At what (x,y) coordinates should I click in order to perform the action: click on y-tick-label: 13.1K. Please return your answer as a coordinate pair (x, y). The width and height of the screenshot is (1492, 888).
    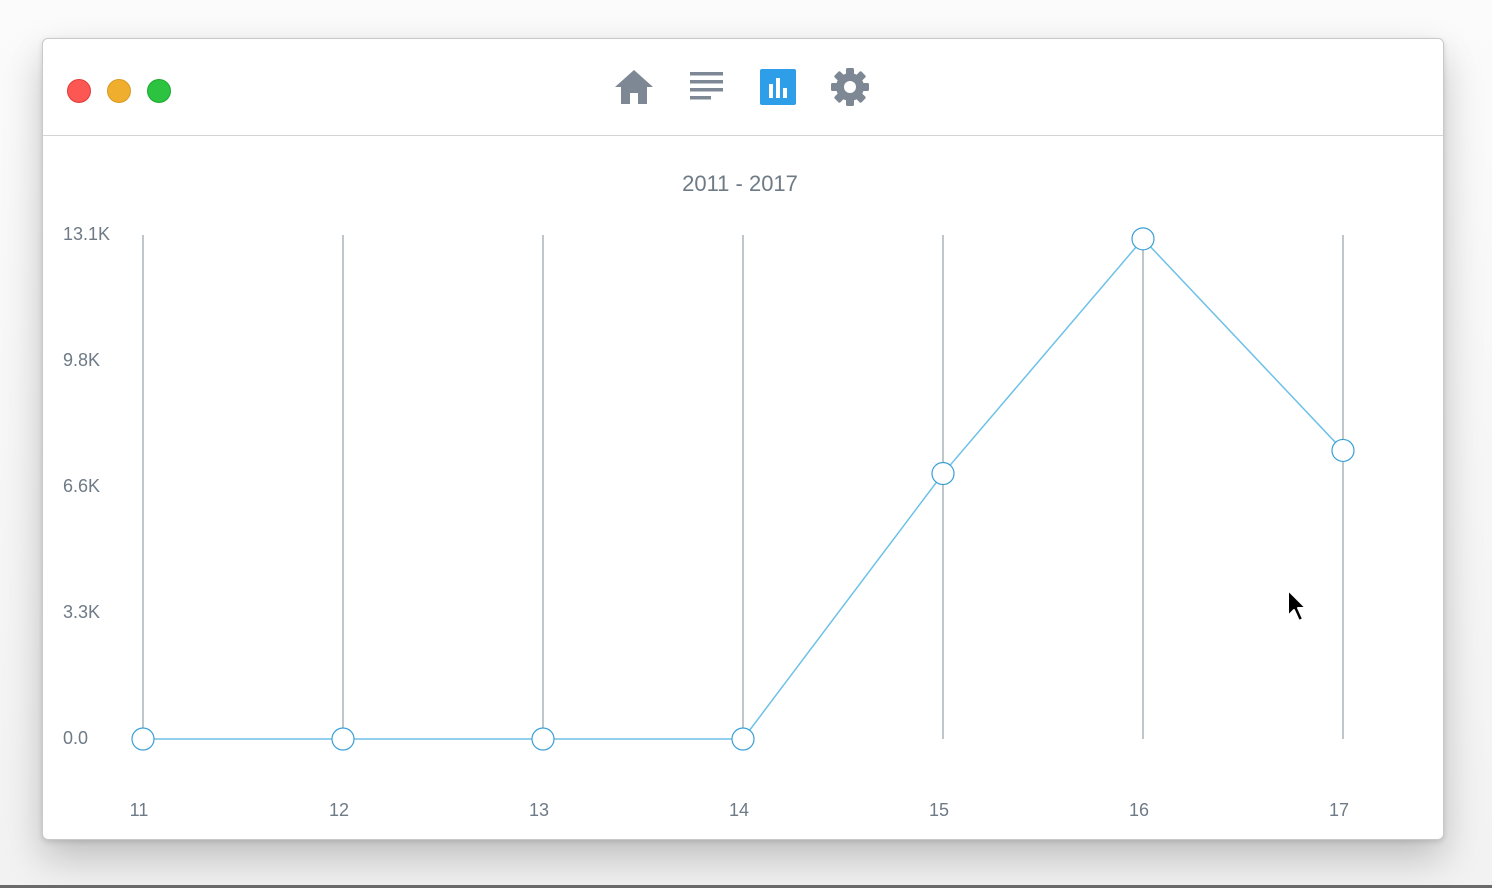
    Looking at the image, I should click on (86, 234).